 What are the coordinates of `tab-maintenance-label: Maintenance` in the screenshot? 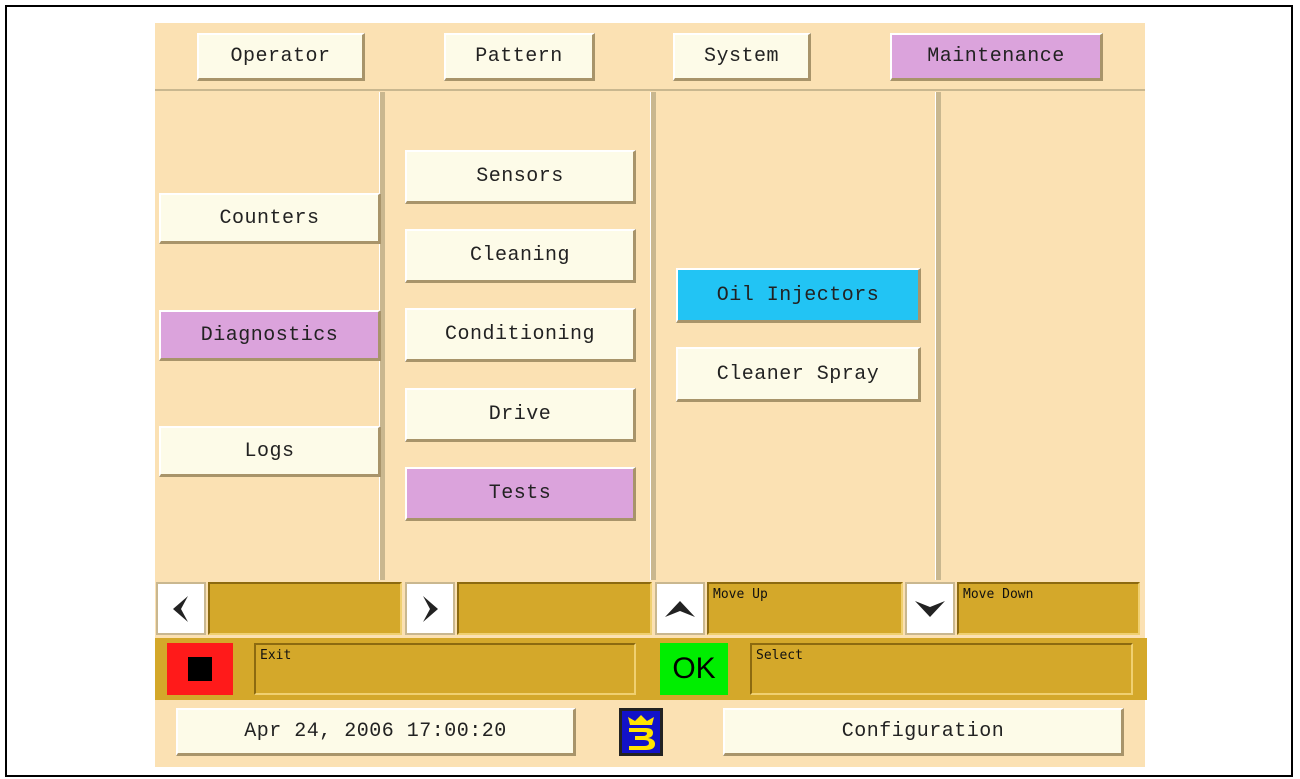 It's located at (996, 56).